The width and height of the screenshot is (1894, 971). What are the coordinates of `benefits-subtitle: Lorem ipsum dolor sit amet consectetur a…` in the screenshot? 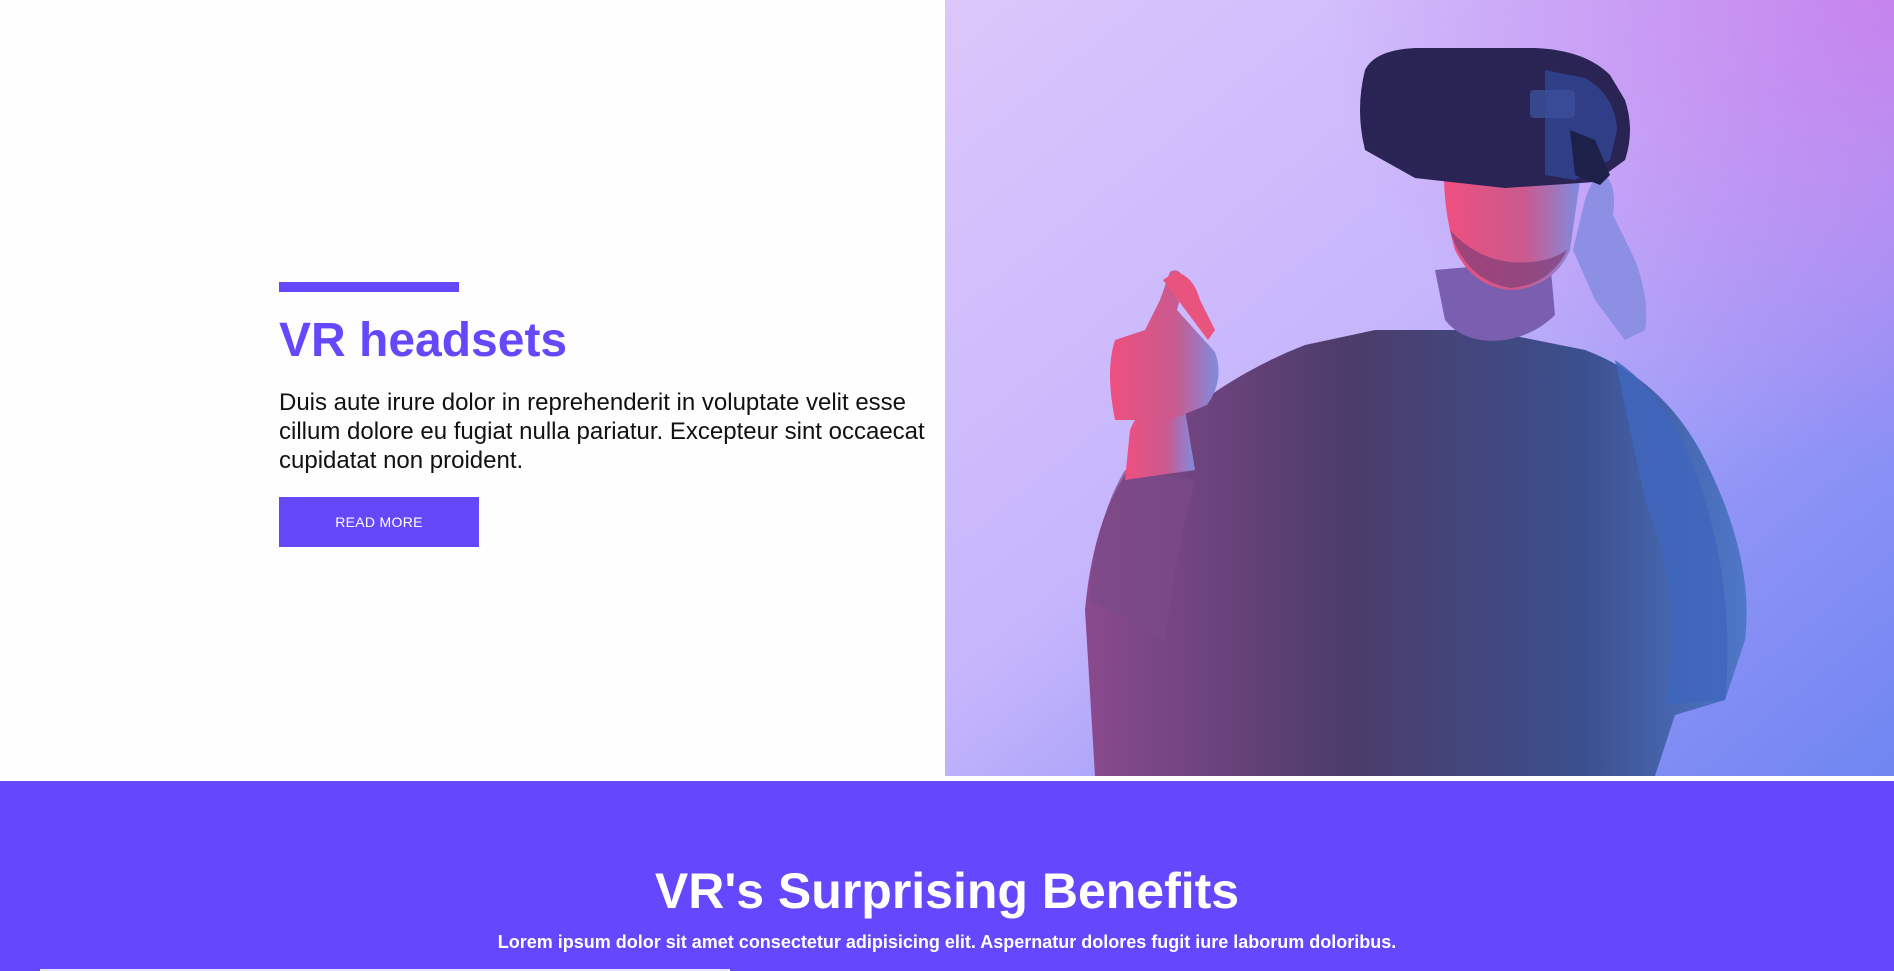 It's located at (947, 942).